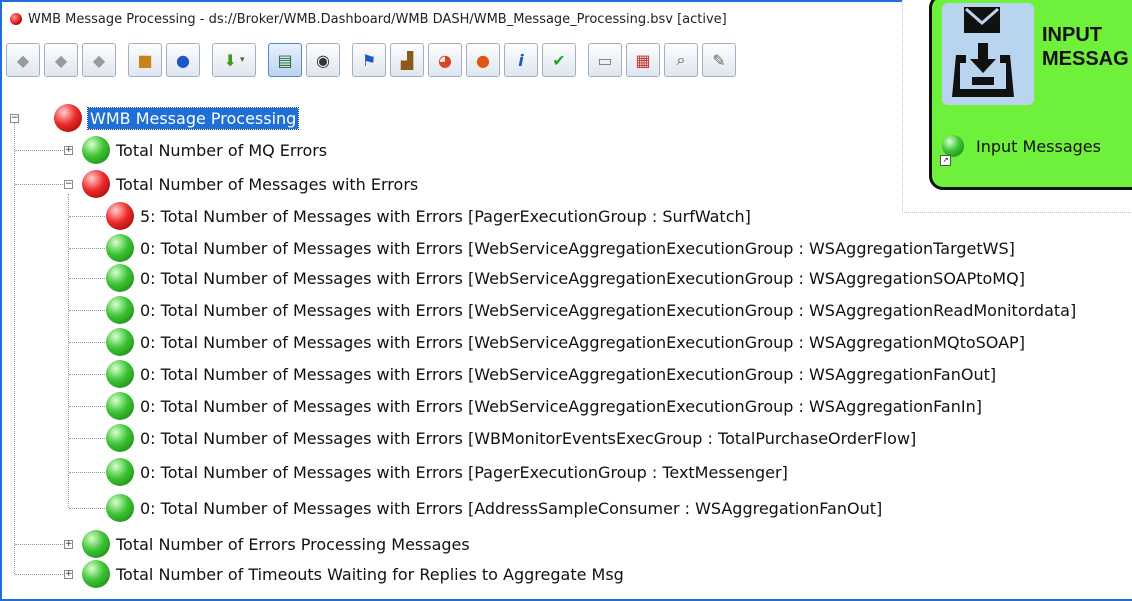 The width and height of the screenshot is (1132, 601). I want to click on stop-icon: ●, so click(183, 60).